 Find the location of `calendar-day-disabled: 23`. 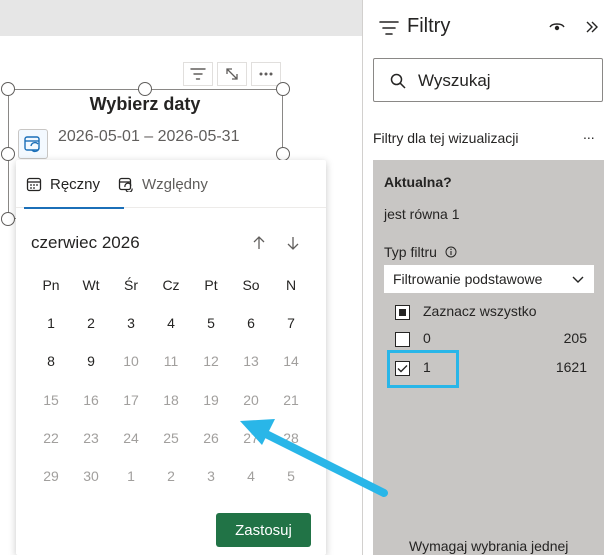

calendar-day-disabled: 23 is located at coordinates (91, 437).